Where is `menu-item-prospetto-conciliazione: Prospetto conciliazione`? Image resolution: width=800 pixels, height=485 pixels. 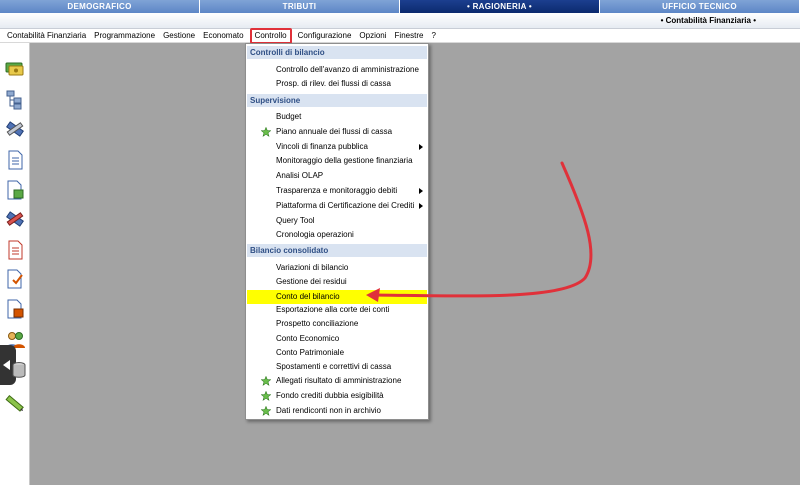 menu-item-prospetto-conciliazione: Prospetto conciliazione is located at coordinates (337, 324).